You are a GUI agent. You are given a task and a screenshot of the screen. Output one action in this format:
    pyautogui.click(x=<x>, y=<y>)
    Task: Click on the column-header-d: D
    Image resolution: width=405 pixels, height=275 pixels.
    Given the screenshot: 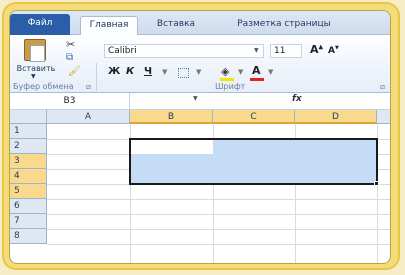 What is the action you would take?
    pyautogui.click(x=336, y=117)
    